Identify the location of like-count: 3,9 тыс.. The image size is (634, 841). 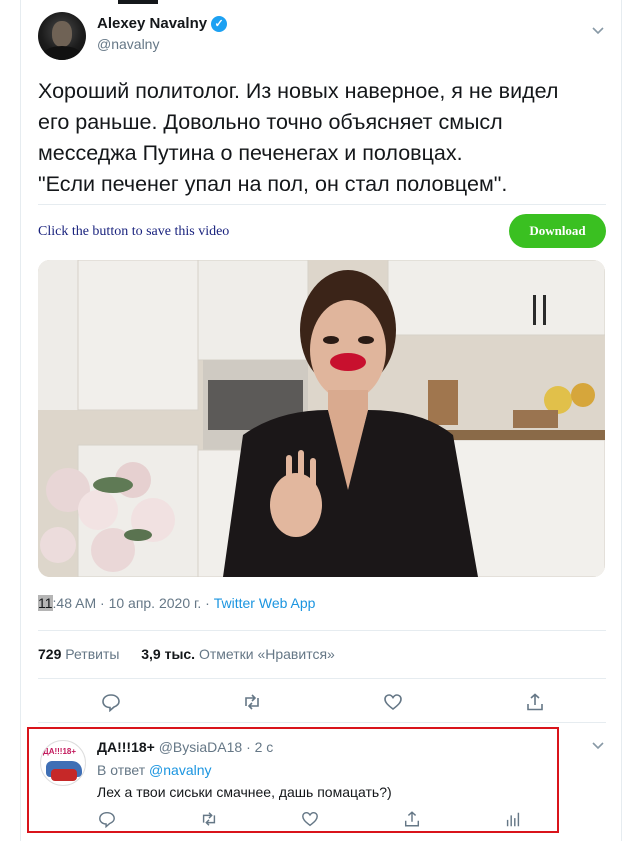
(168, 654).